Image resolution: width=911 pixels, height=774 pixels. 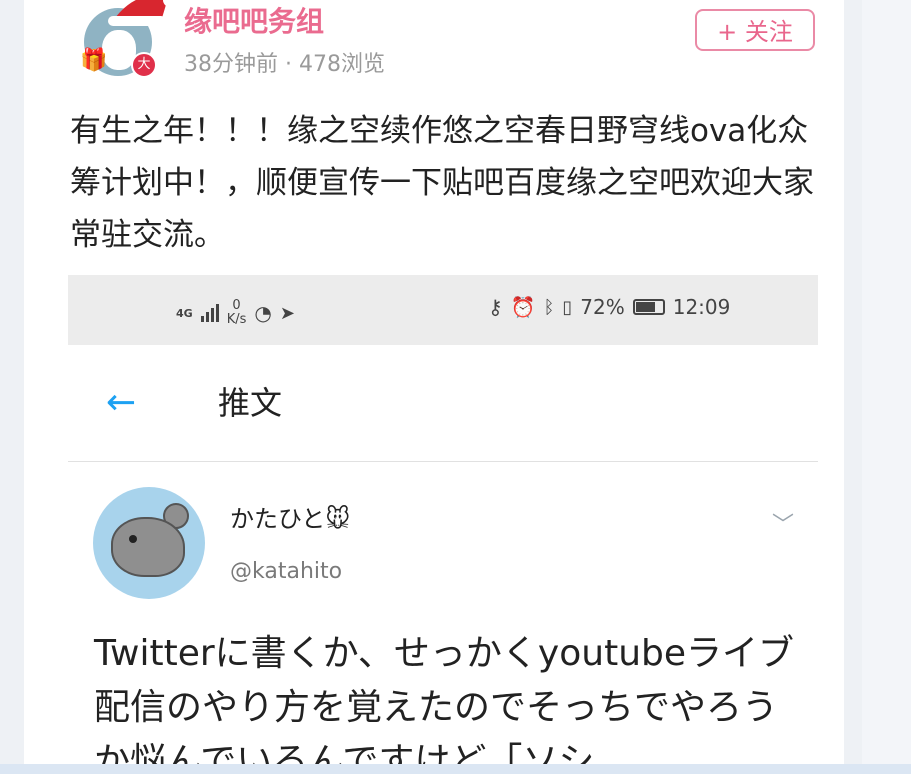 I want to click on right-margin, so click(x=886, y=387).